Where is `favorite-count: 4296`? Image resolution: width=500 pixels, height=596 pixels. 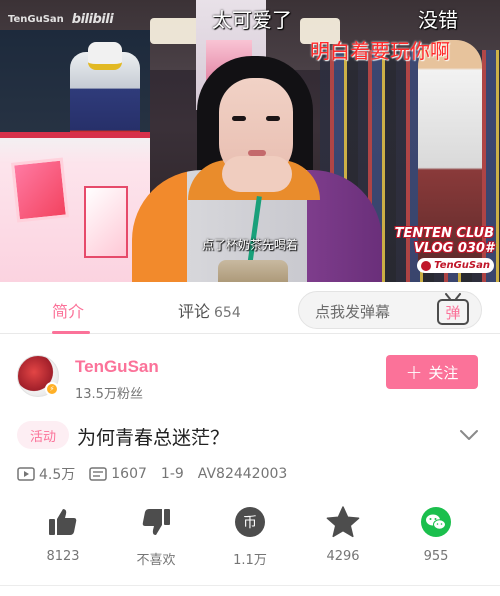
favorite-count: 4296 is located at coordinates (343, 556).